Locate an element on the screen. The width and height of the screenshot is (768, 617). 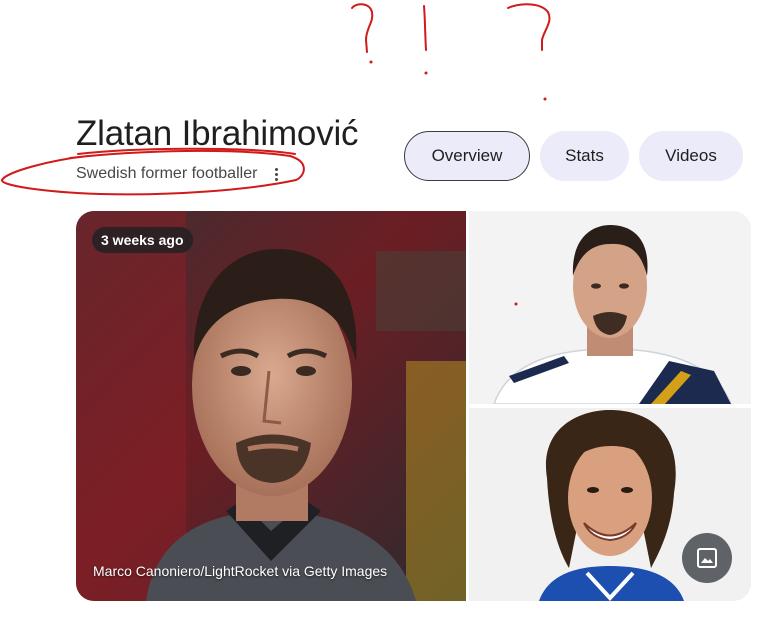
thumbnail-photo-1-image is located at coordinates (610, 307).